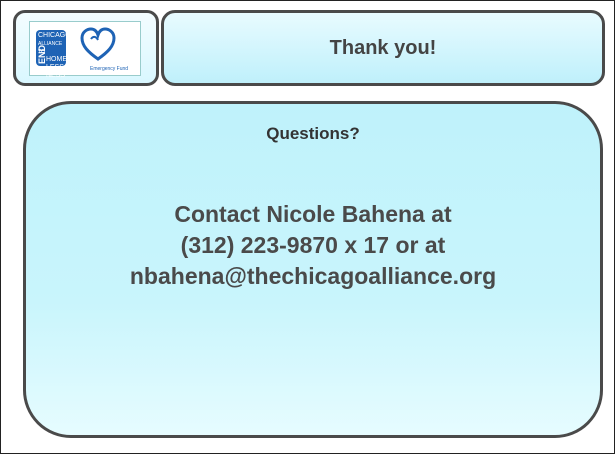 The height and width of the screenshot is (454, 615). I want to click on logo-line-1: CHICAGO, so click(54, 35).